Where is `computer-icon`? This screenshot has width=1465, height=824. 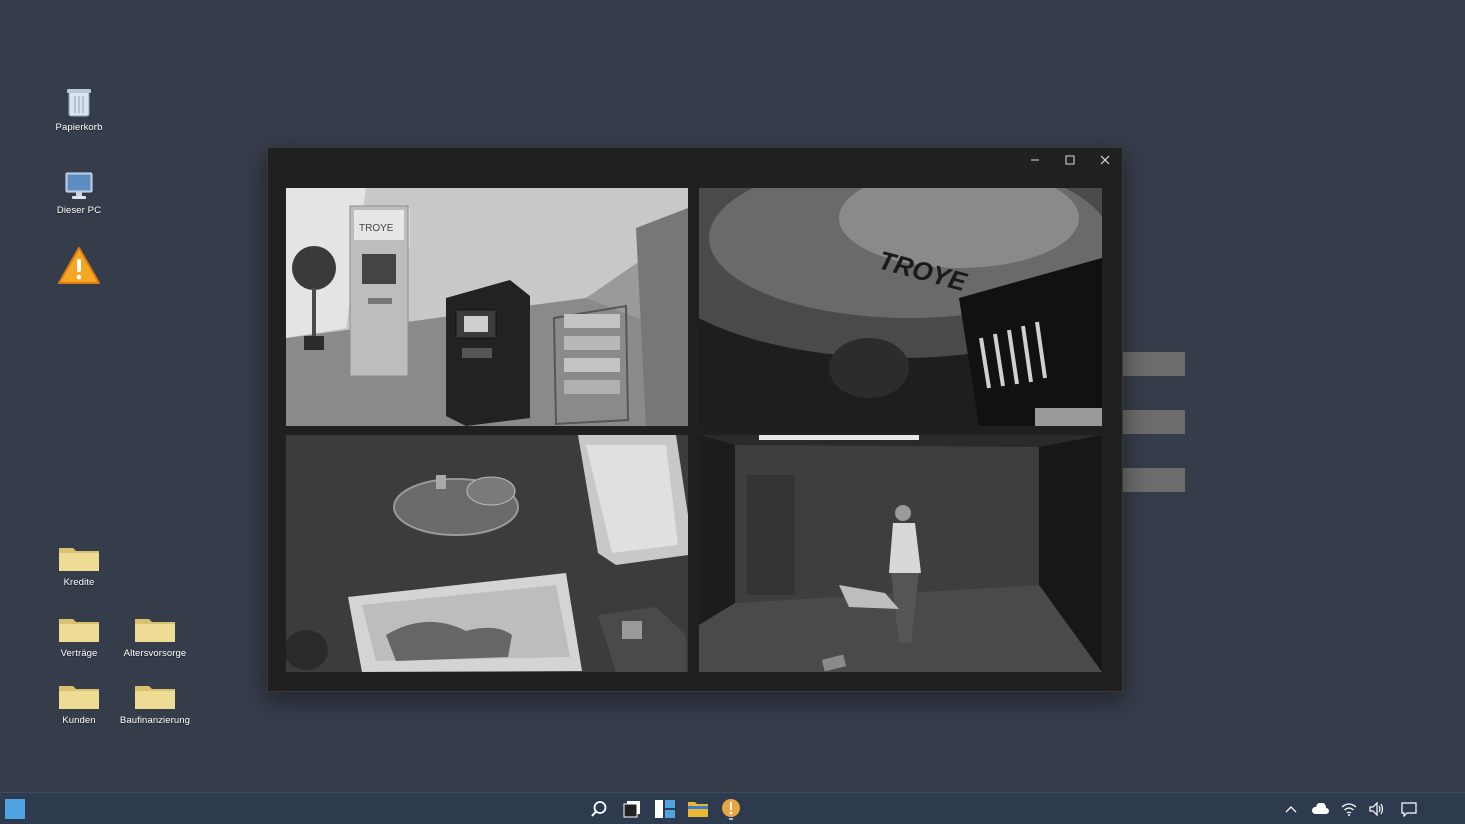 computer-icon is located at coordinates (79, 185).